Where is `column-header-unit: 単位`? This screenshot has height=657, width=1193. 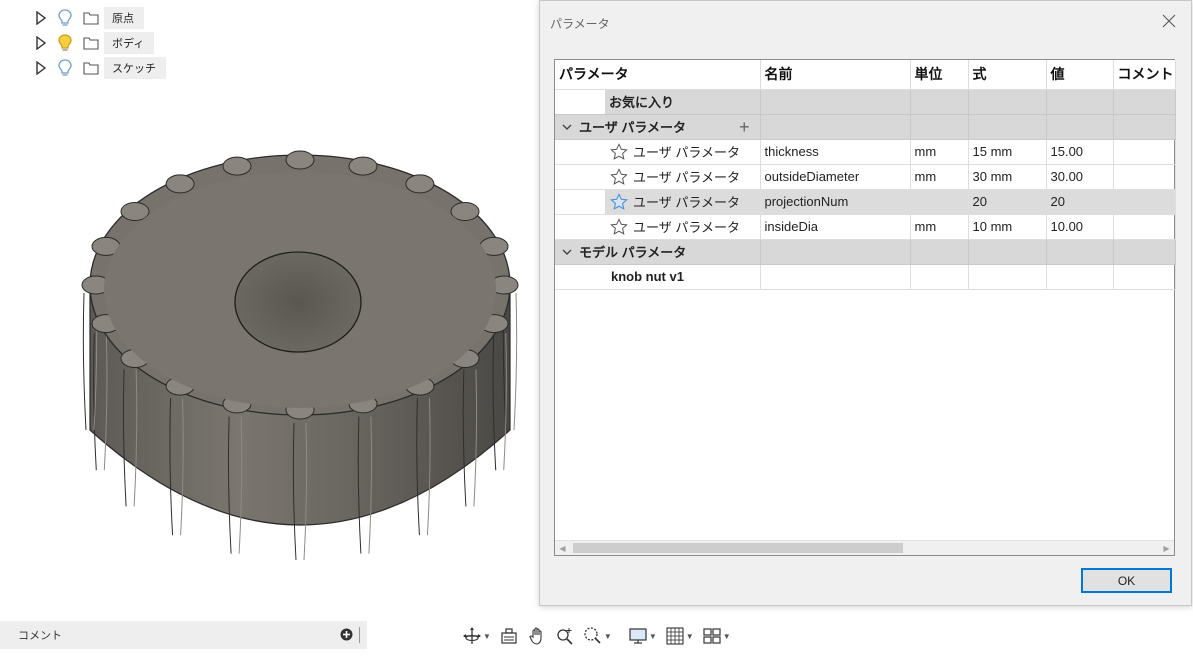
column-header-unit: 単位 is located at coordinates (939, 75).